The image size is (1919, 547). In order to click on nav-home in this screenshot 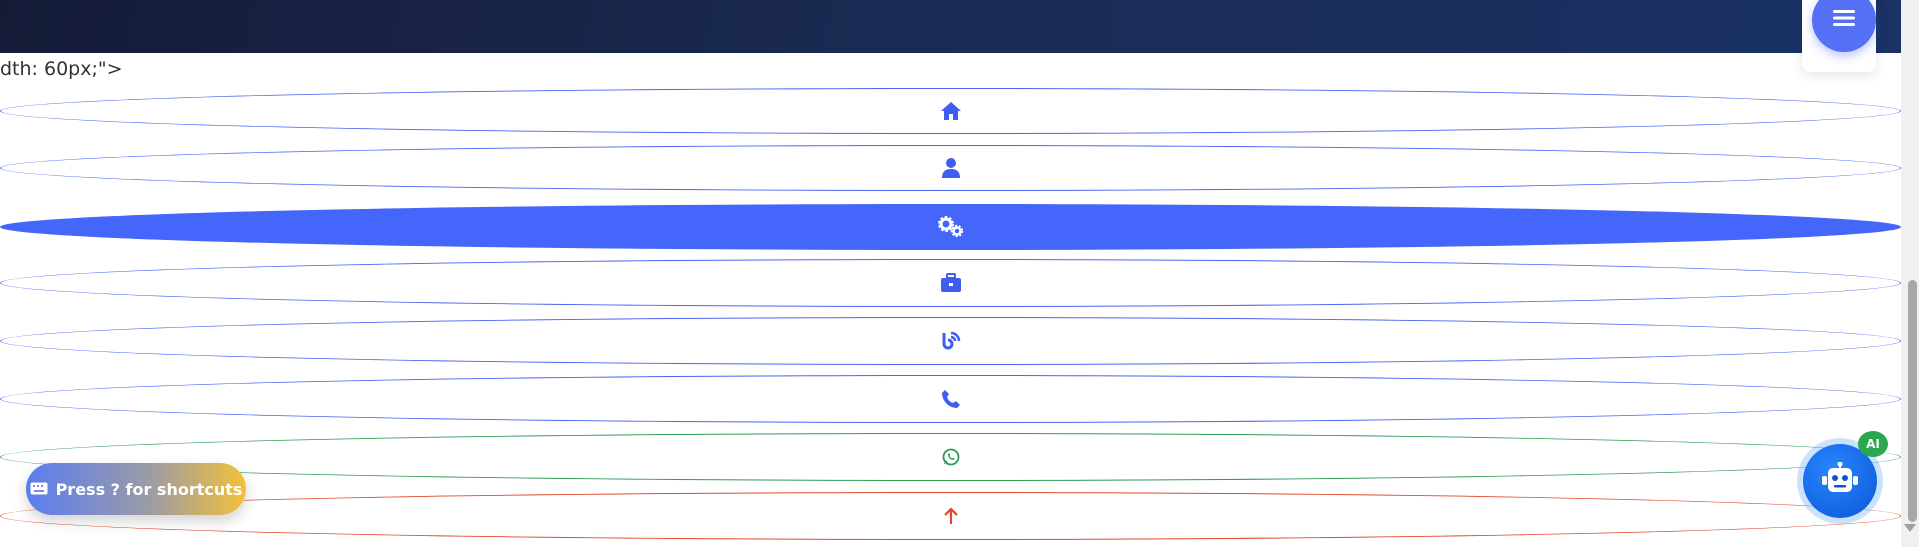, I will do `click(950, 111)`.